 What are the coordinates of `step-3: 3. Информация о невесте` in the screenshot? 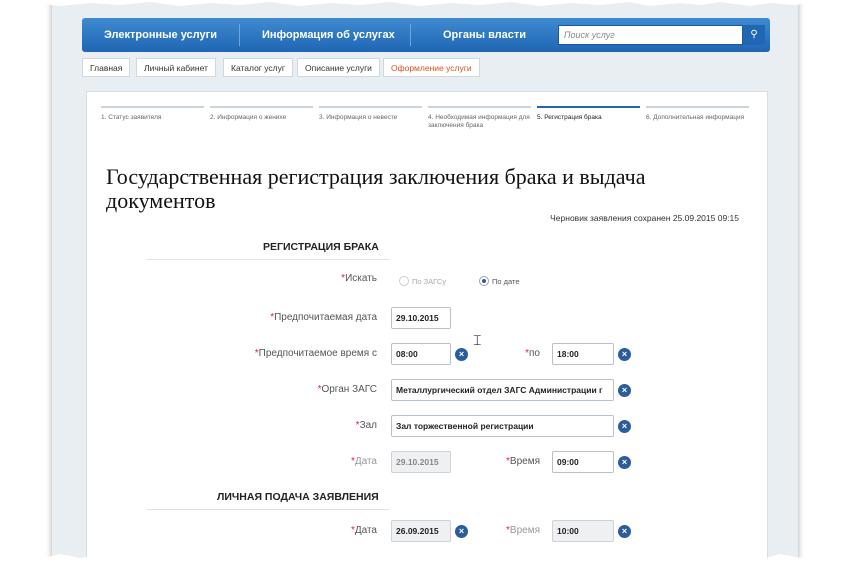 It's located at (370, 120).